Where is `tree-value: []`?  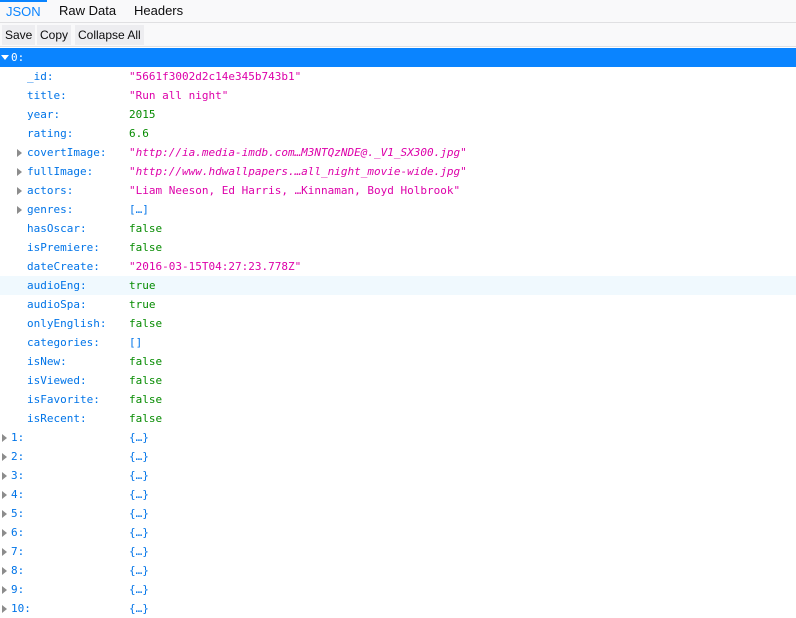
tree-value: [] is located at coordinates (136, 342).